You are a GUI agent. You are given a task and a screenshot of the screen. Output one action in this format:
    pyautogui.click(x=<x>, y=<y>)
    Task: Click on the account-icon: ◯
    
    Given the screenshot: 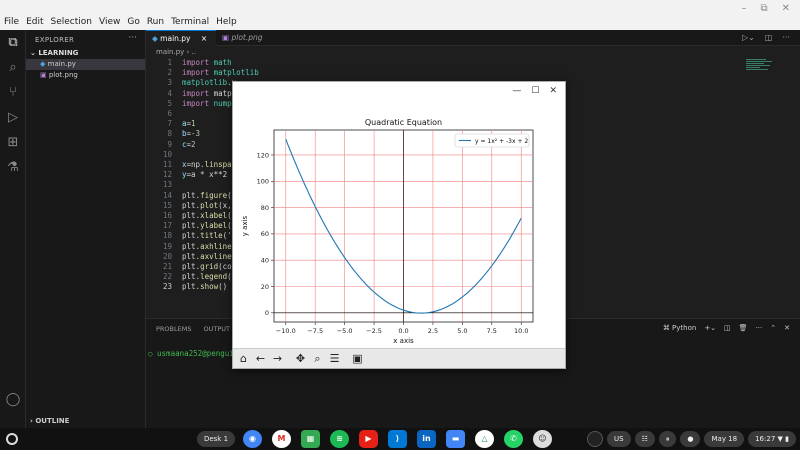 What is the action you would take?
    pyautogui.click(x=13, y=400)
    